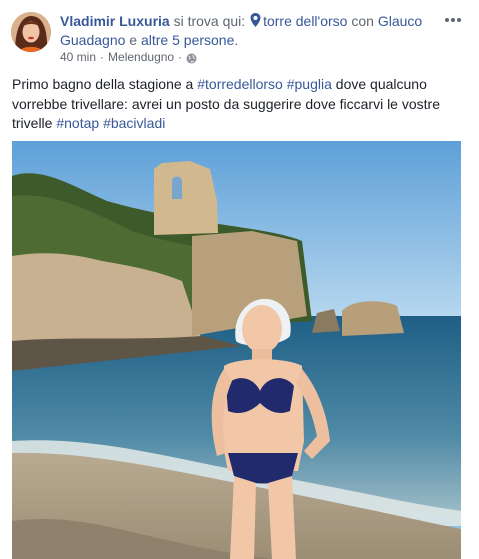 The width and height of the screenshot is (479, 559). I want to click on with-label: con, so click(362, 21).